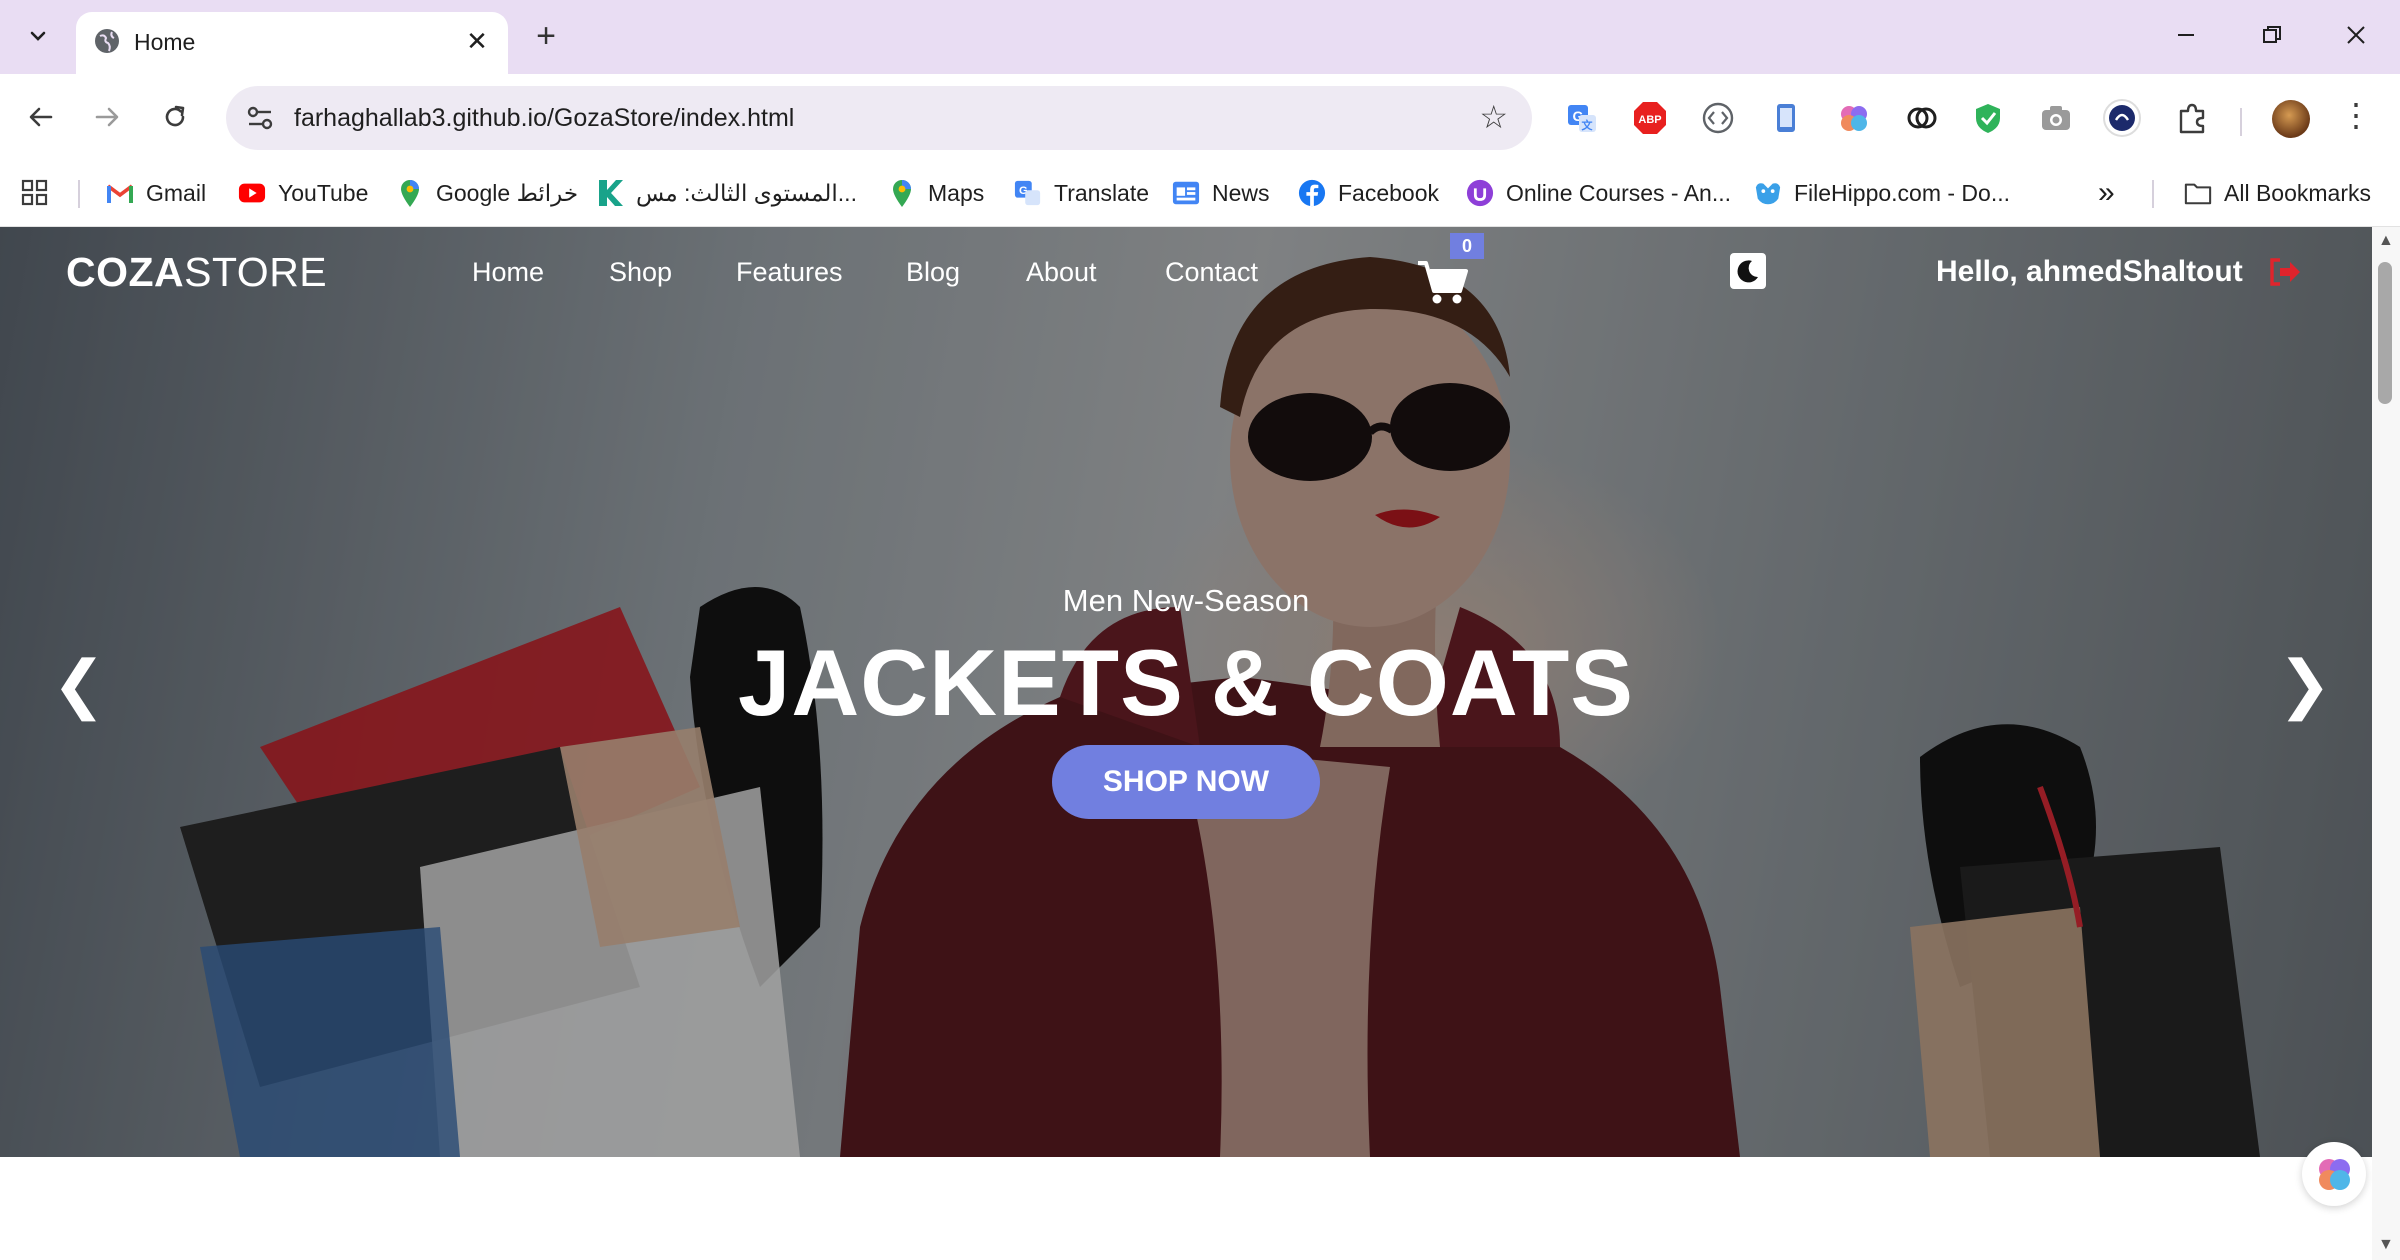 Image resolution: width=2400 pixels, height=1260 pixels. I want to click on logo-bold-text: COZA, so click(125, 272).